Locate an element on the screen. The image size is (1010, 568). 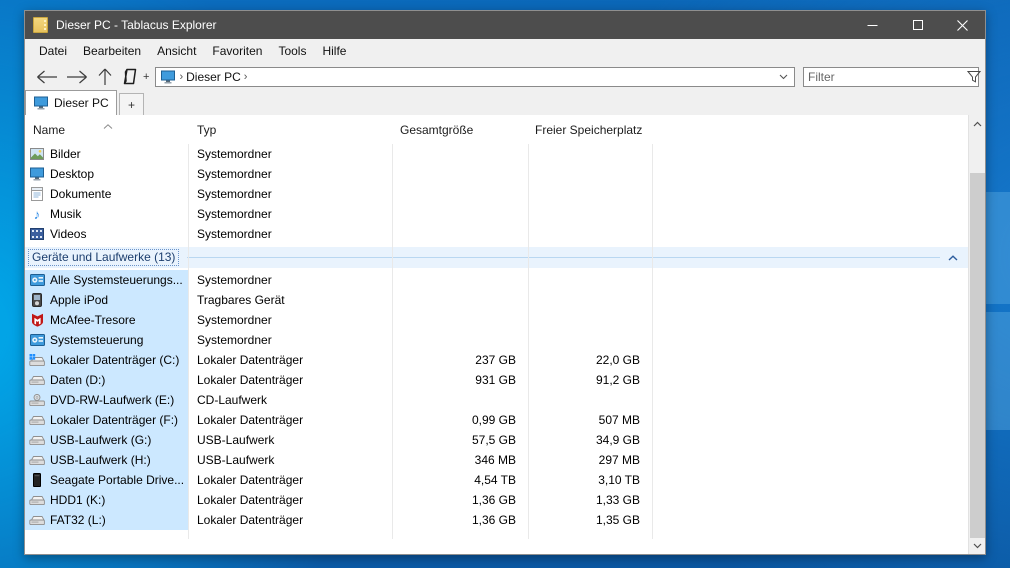
file-row: Apple iPod Tragbares Gerät is located at coordinates (496, 300).